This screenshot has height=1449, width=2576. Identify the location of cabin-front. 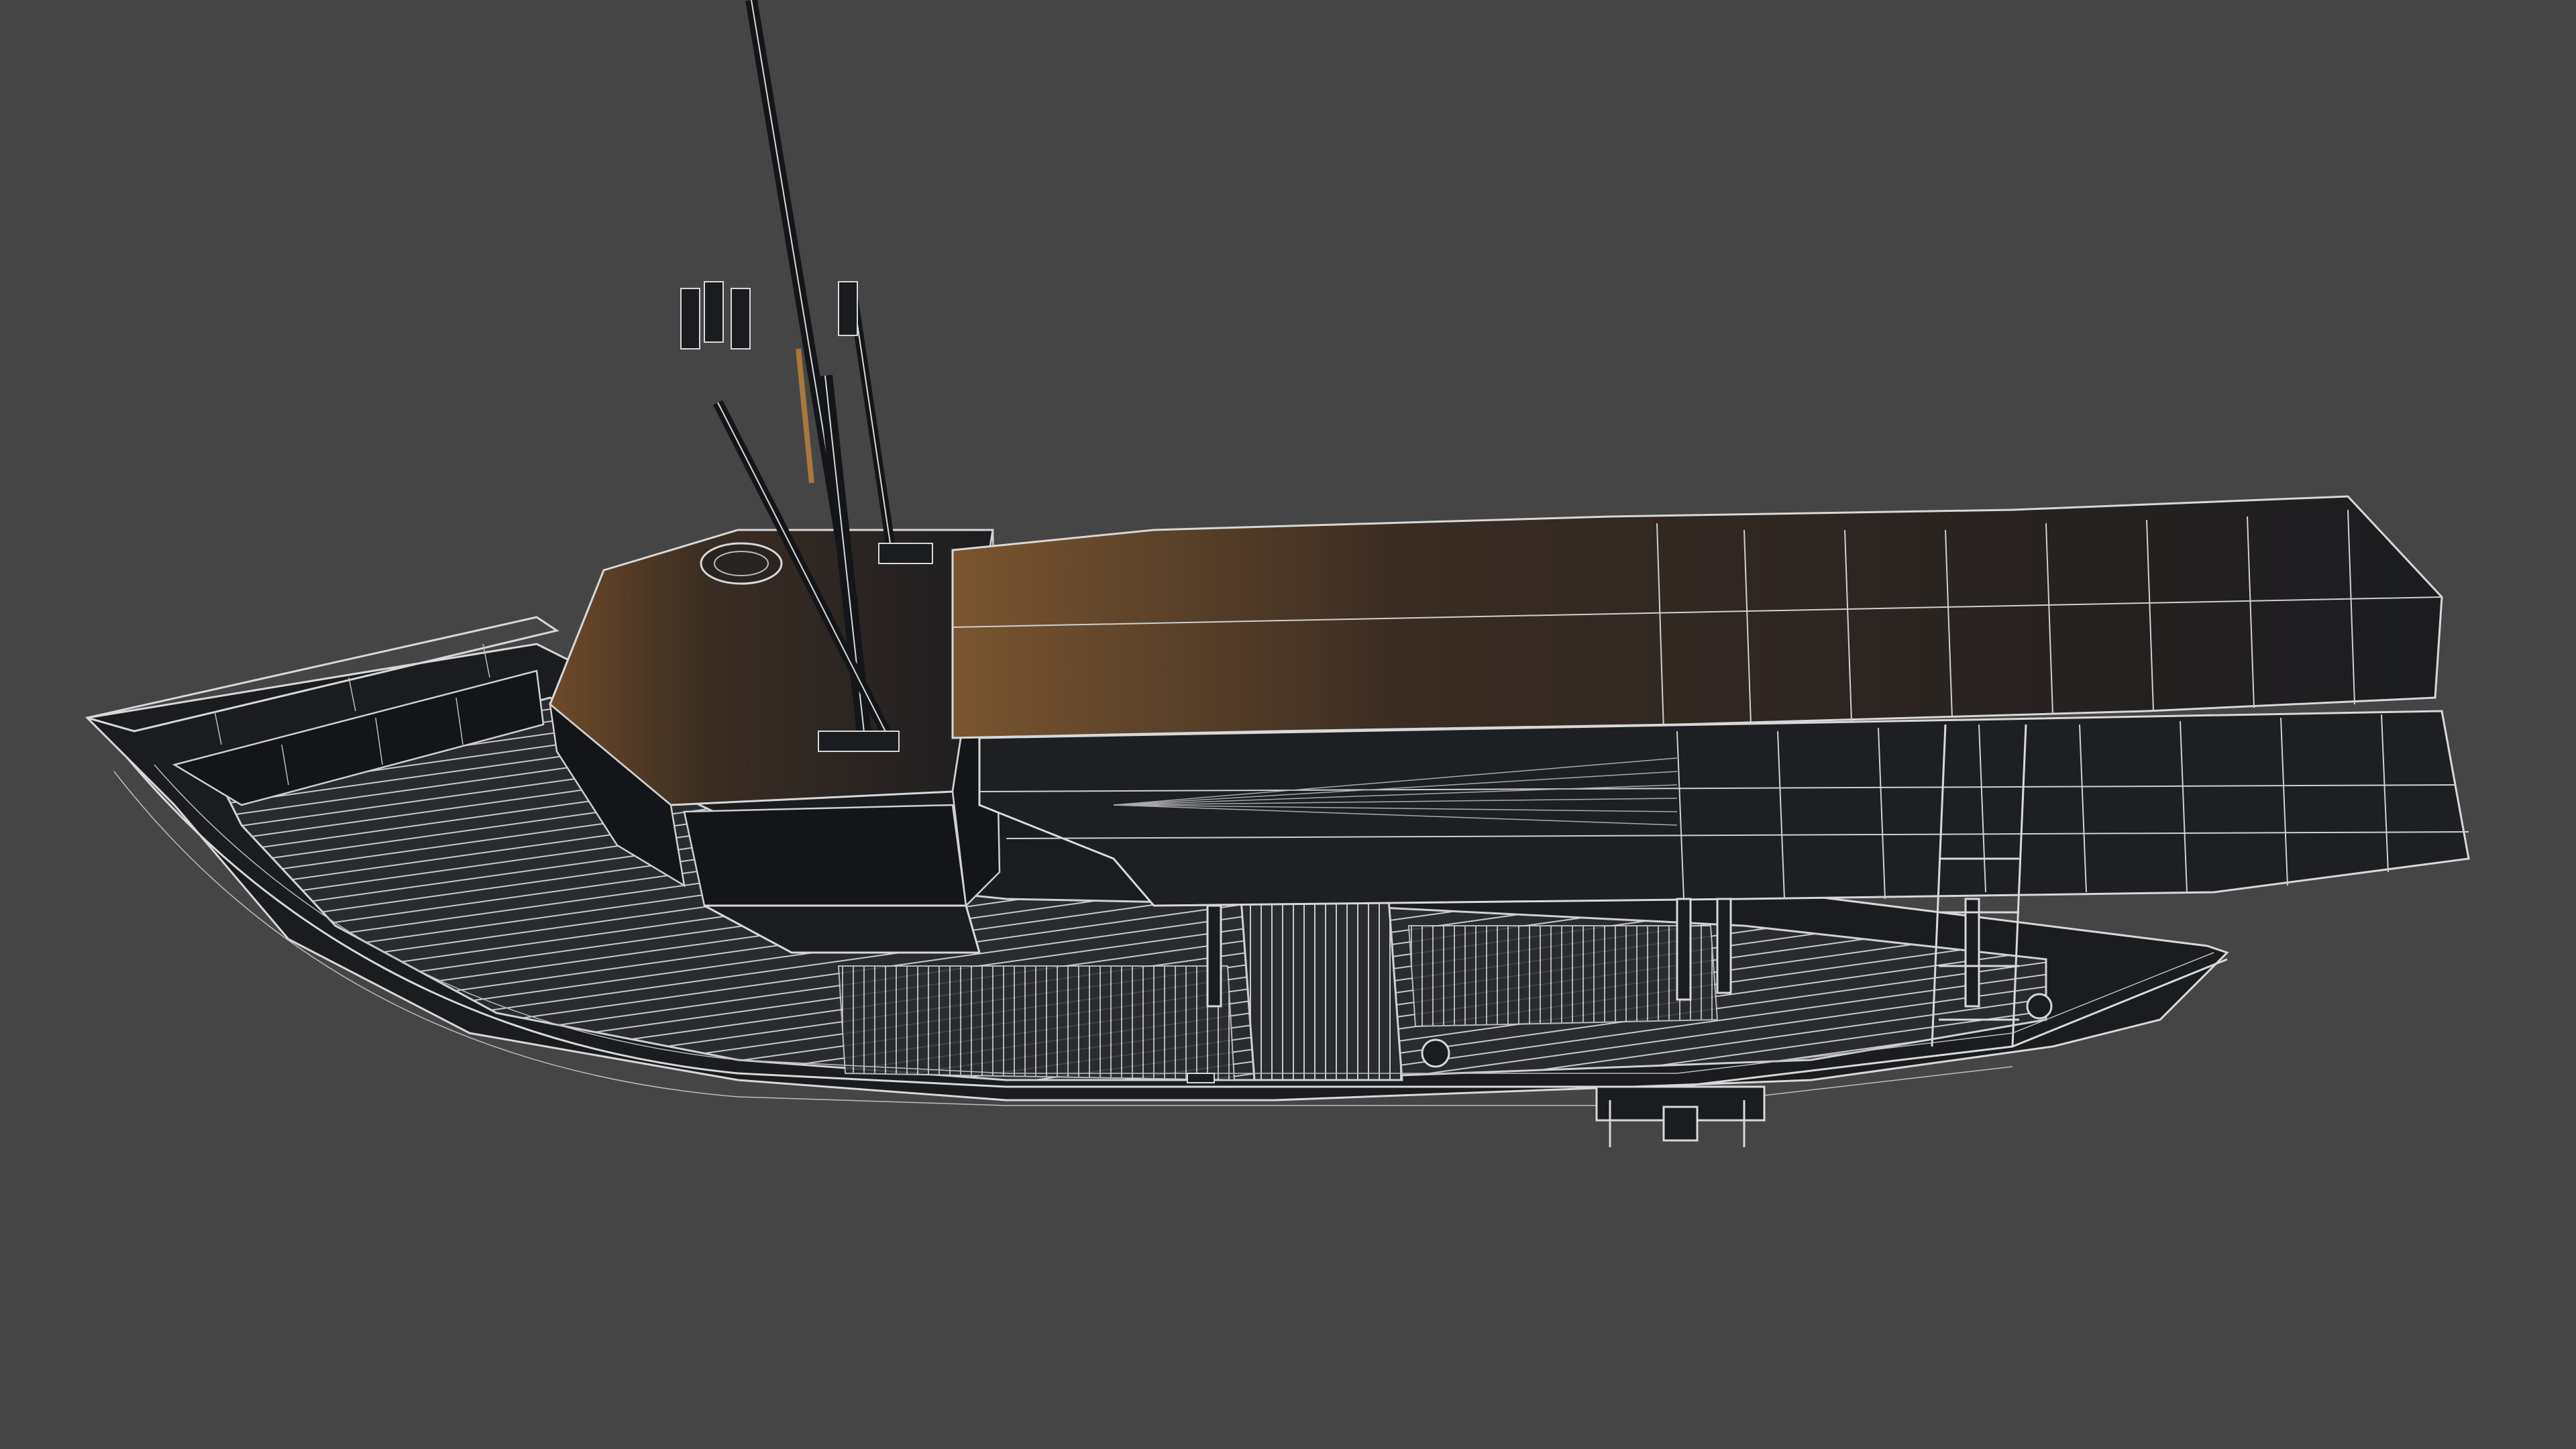
(825, 855).